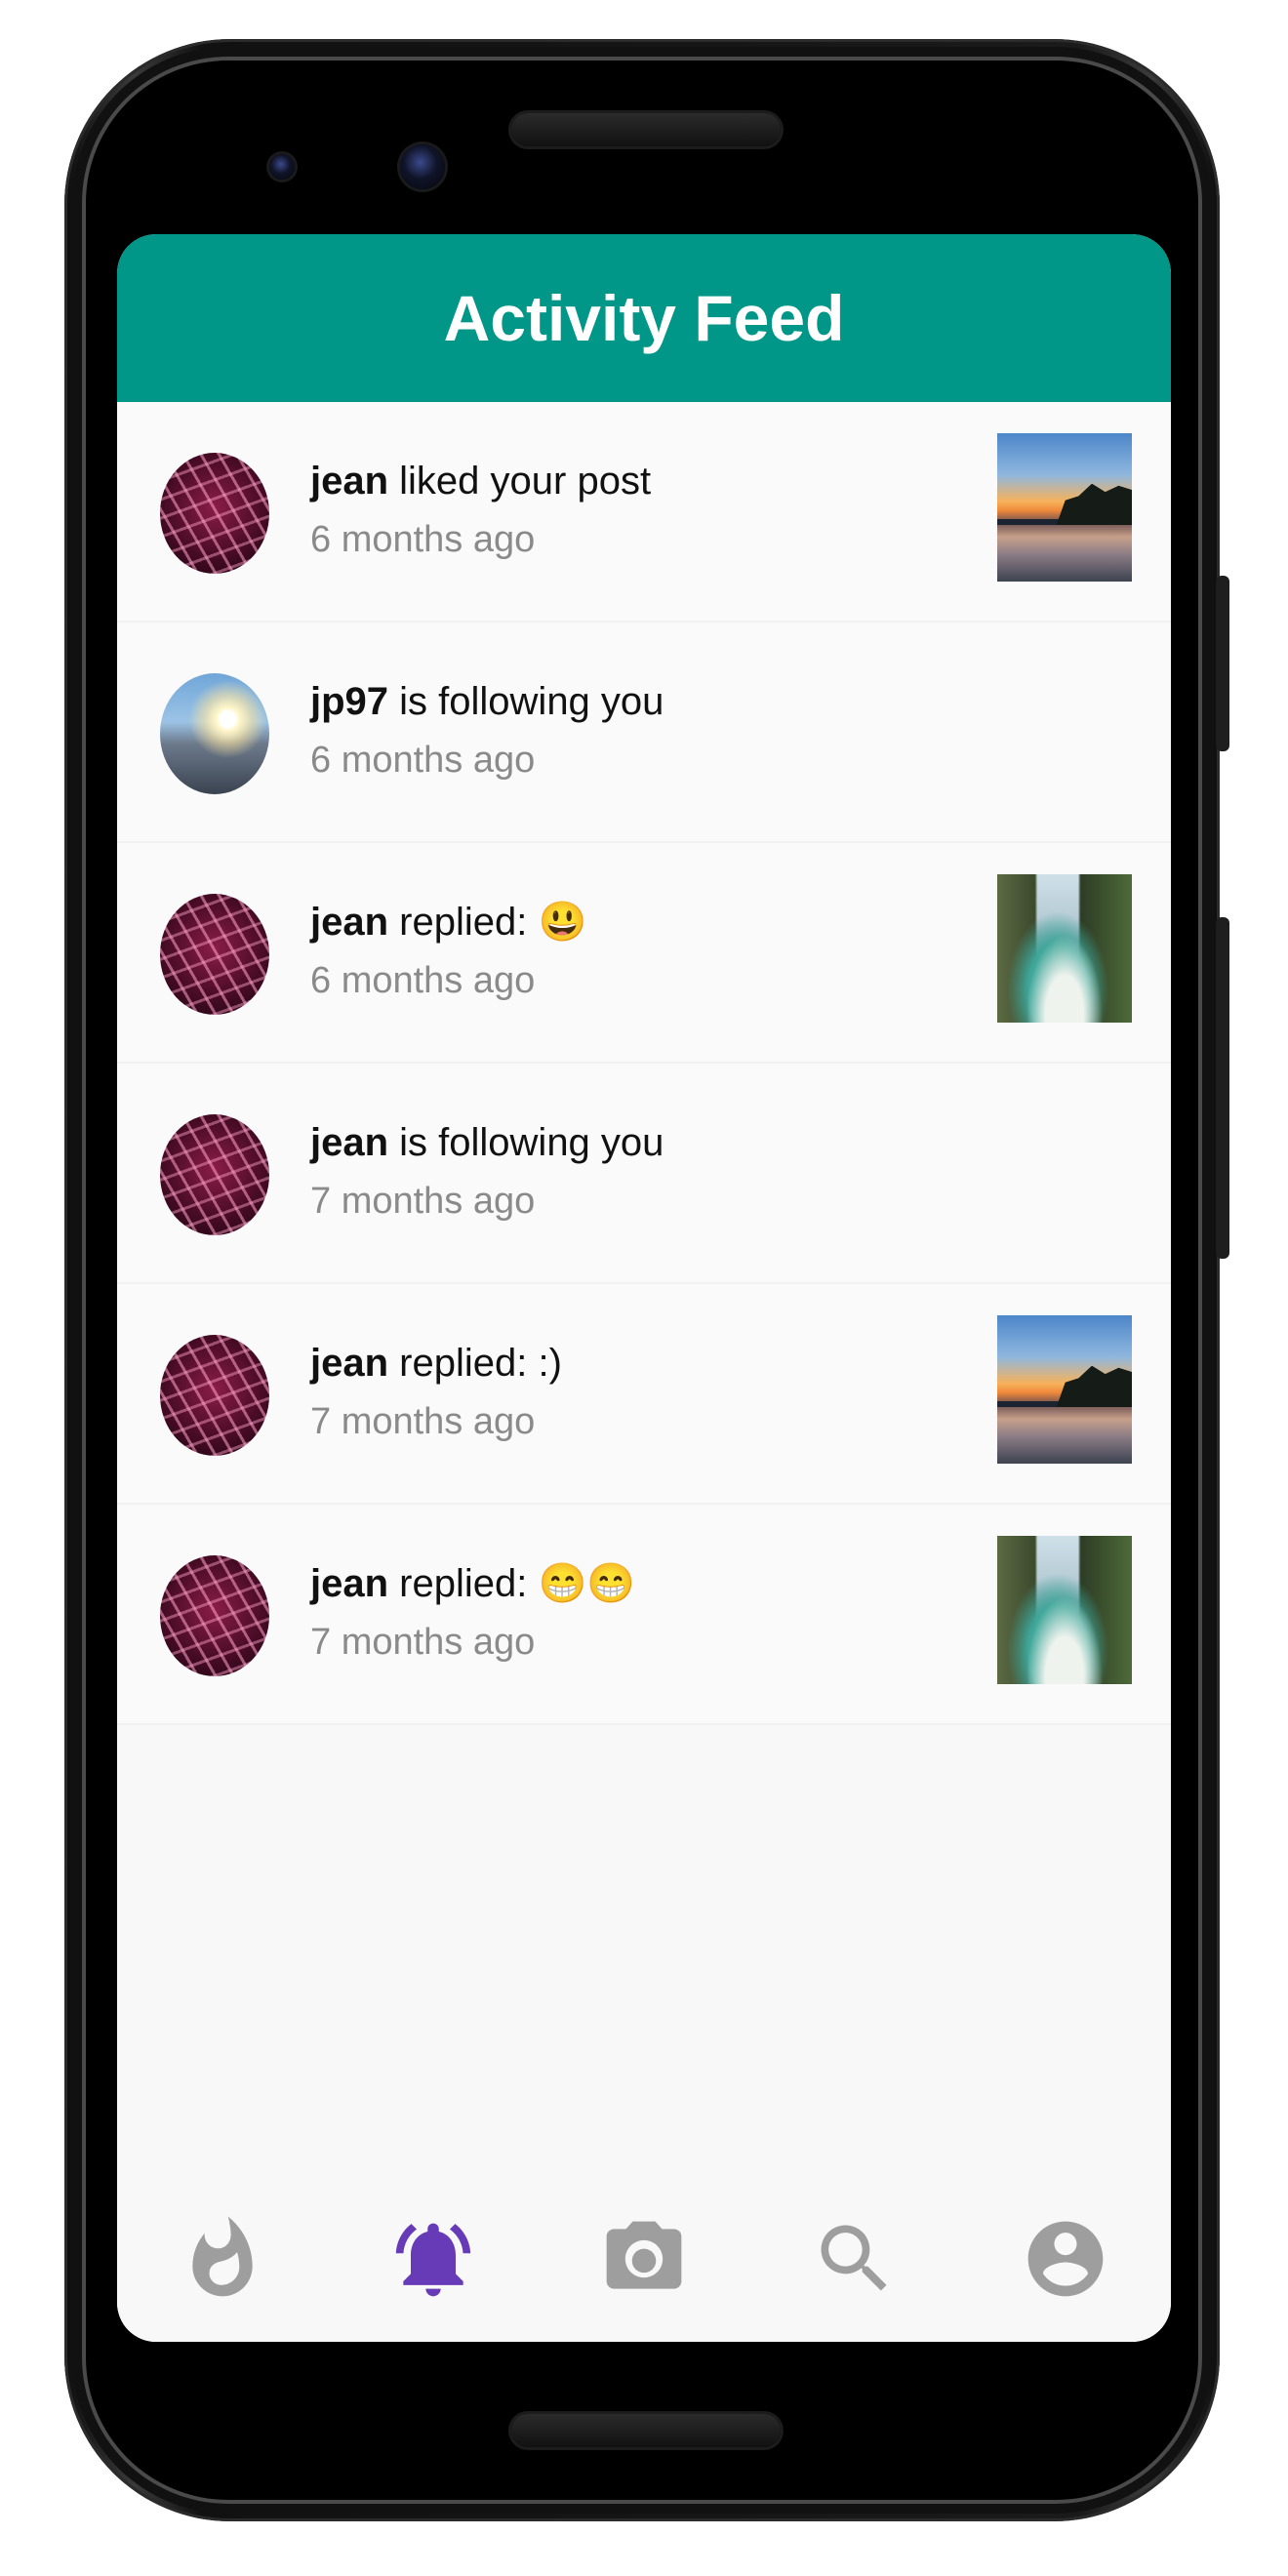  I want to click on nav-activity-button, so click(433, 2258).